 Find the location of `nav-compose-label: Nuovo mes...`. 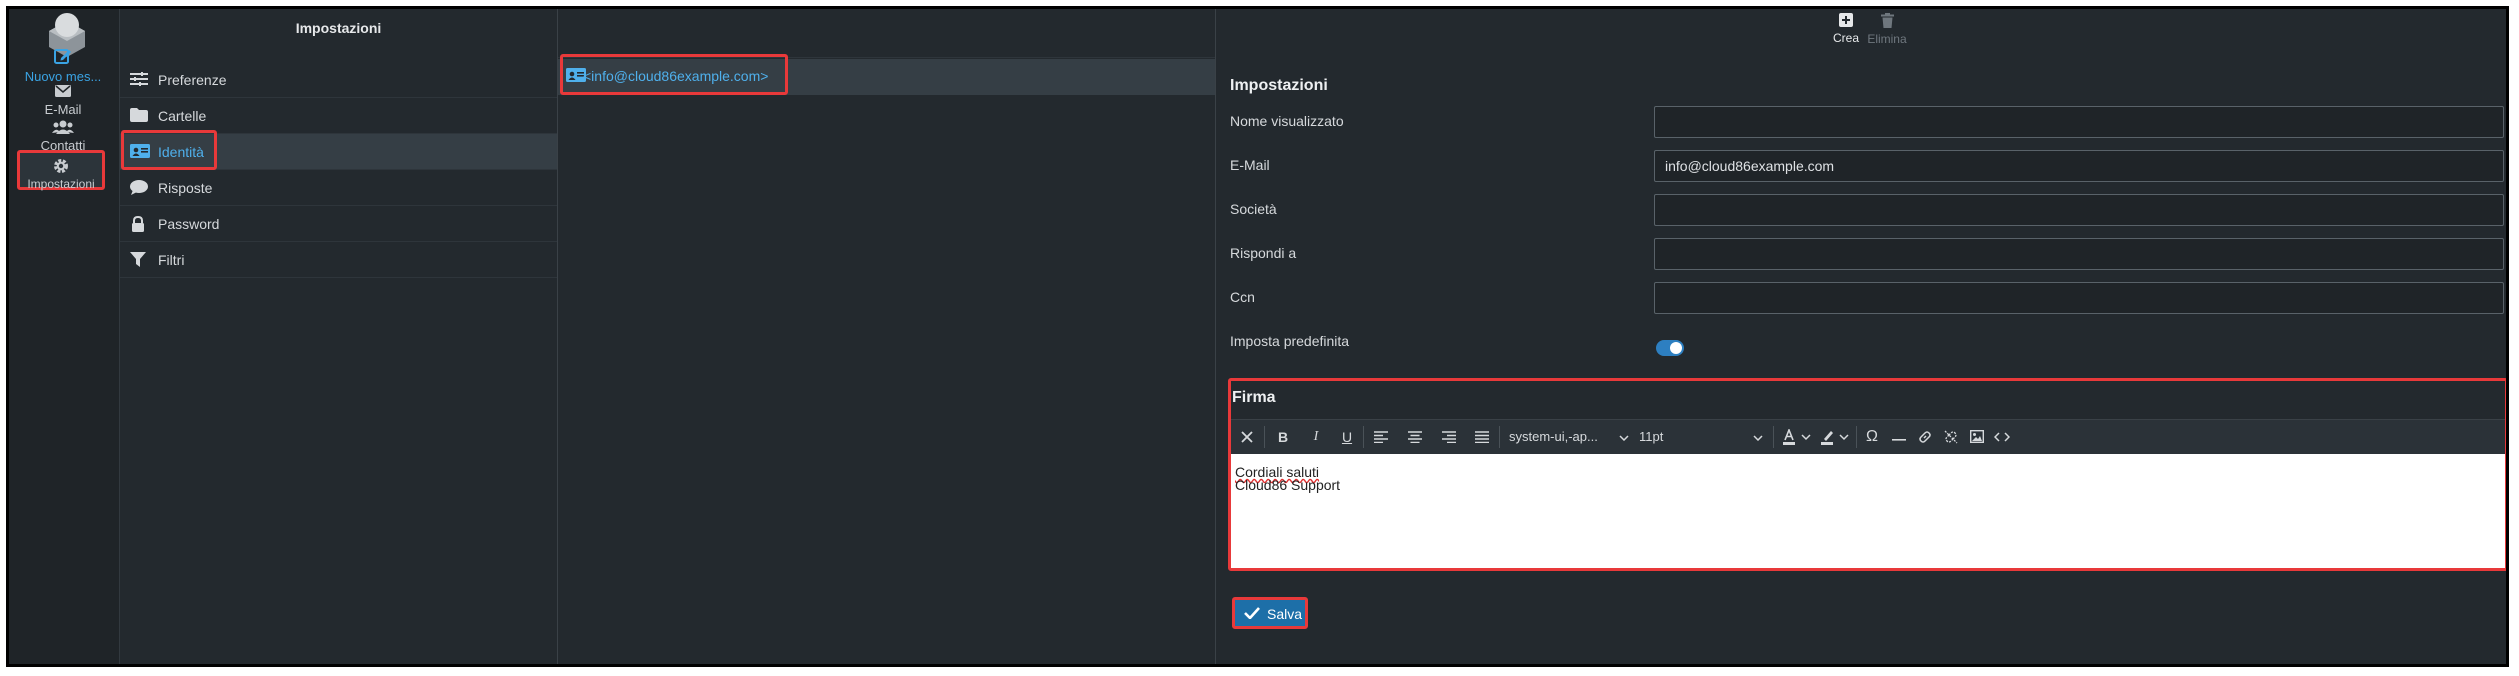

nav-compose-label: Nuovo mes... is located at coordinates (63, 76).